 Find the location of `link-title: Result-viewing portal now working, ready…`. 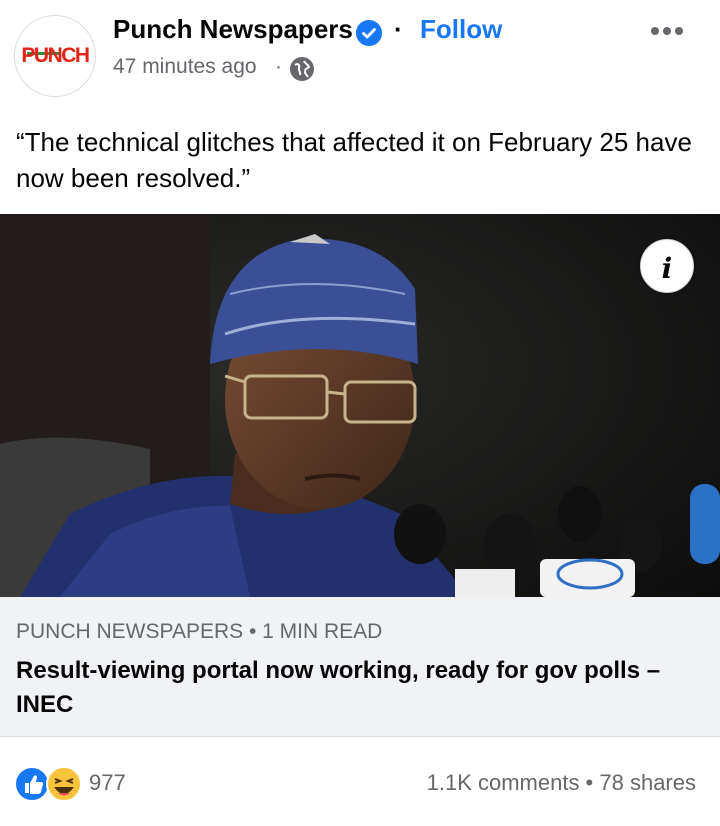

link-title: Result-viewing portal now working, ready… is located at coordinates (356, 688).